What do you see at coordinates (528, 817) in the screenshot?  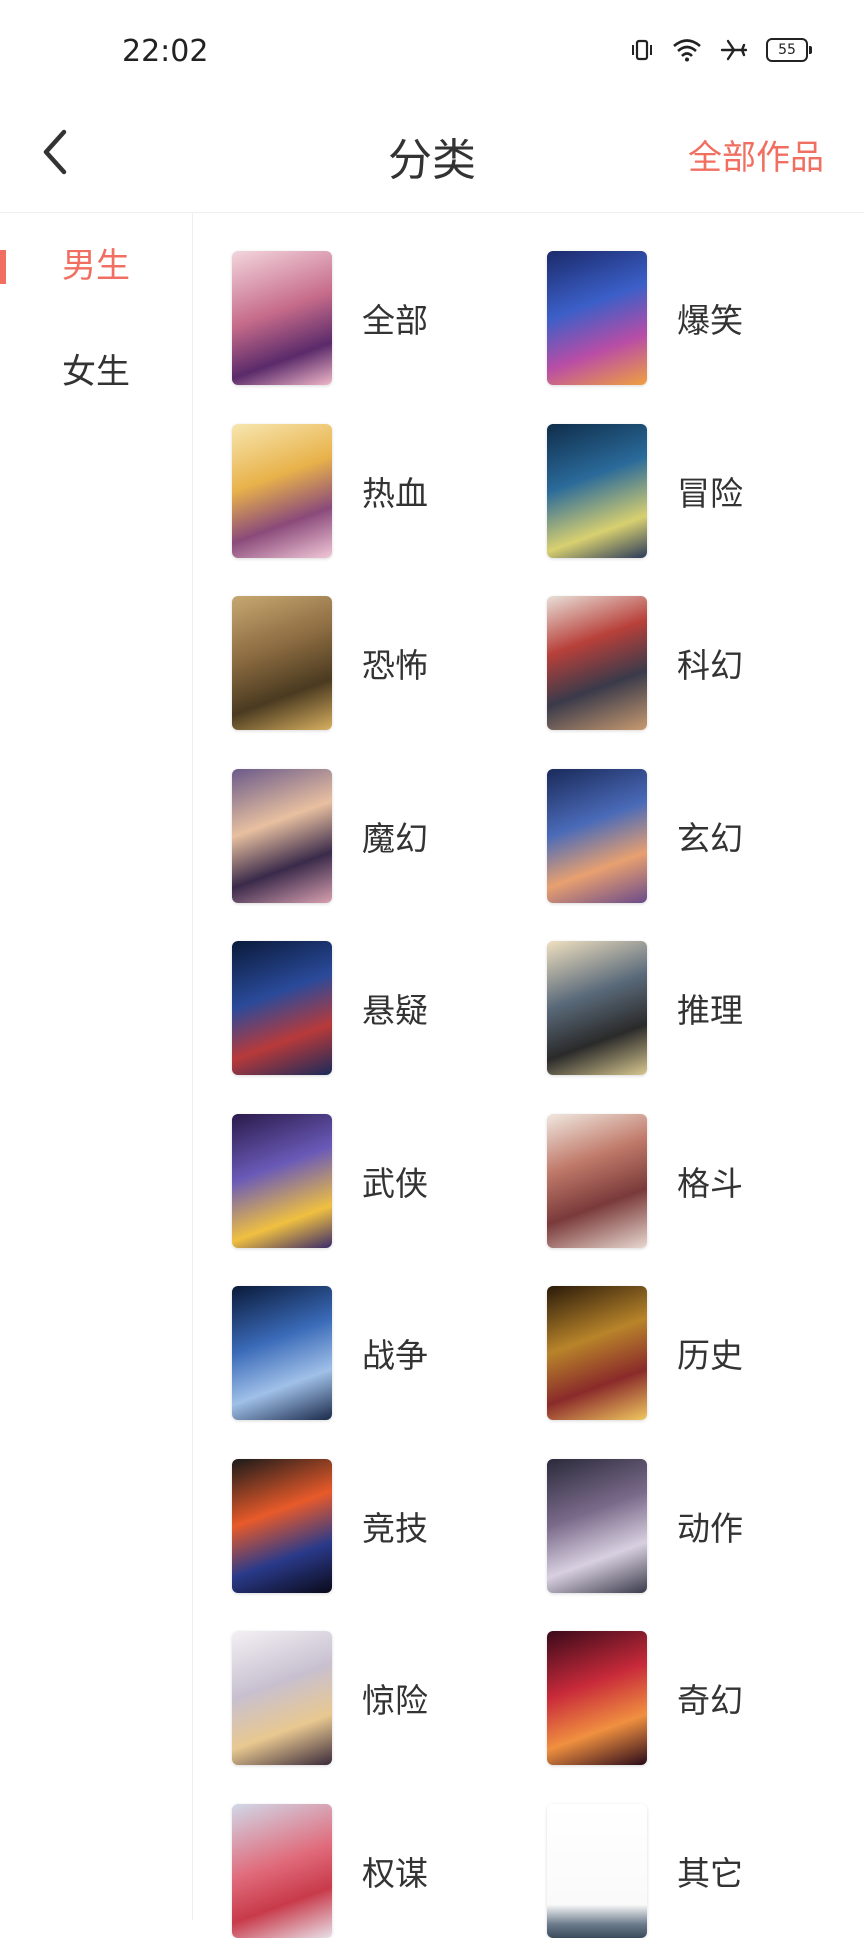 I see `category-row: 魔幻 玄幻` at bounding box center [528, 817].